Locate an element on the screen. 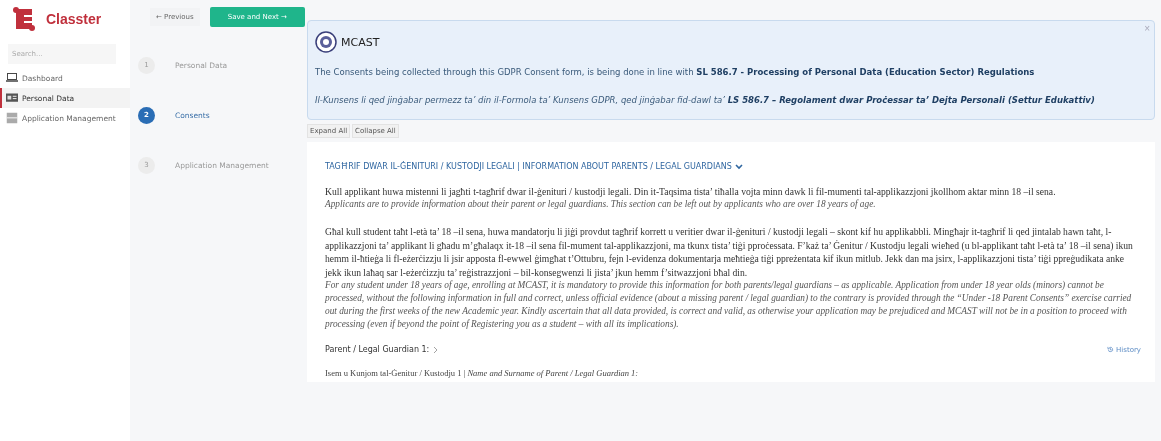 The width and height of the screenshot is (1161, 441). section-heading: TAGĦRIF DWAR IL-ĠENITURI / KUSTODJI LEGALI | INFORMATION ABOUT PARENTS / LEGAL GUARDIANS is located at coordinates (534, 166).